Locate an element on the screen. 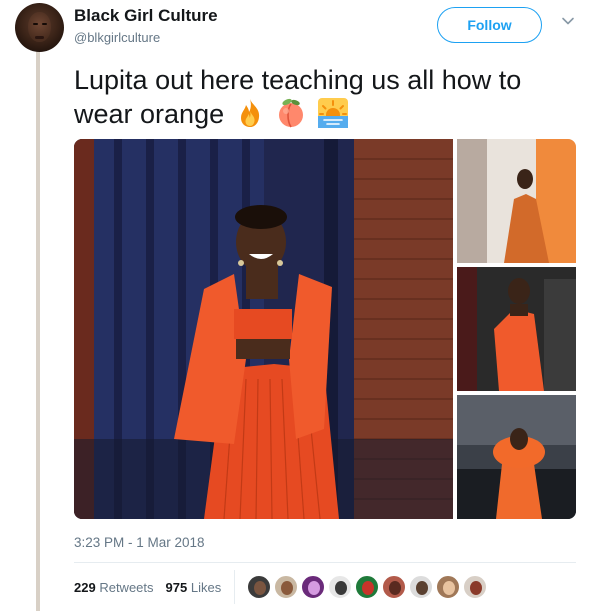 Image resolution: width=596 pixels, height=611 pixels. thread-line is located at coordinates (38, 330).